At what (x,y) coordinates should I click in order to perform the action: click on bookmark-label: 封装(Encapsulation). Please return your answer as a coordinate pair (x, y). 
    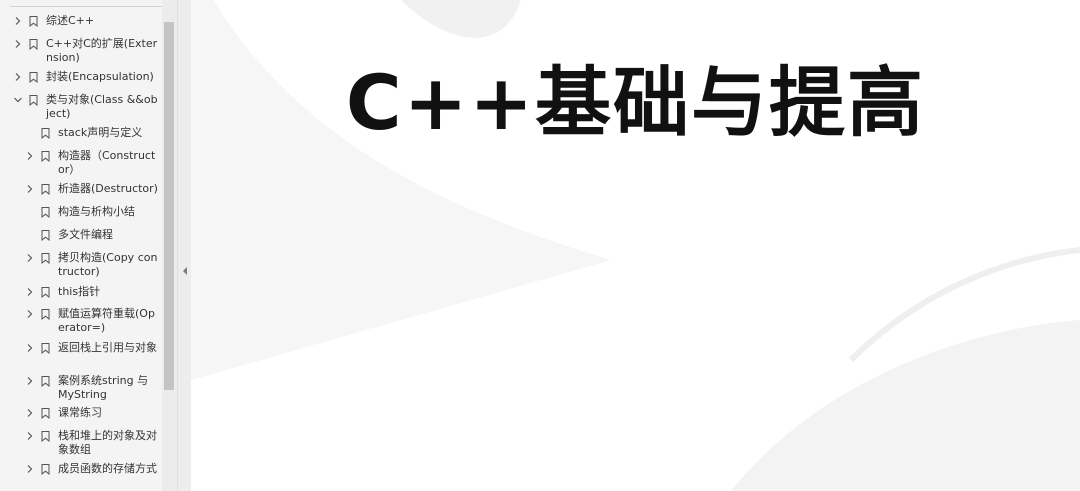
    Looking at the image, I should click on (100, 76).